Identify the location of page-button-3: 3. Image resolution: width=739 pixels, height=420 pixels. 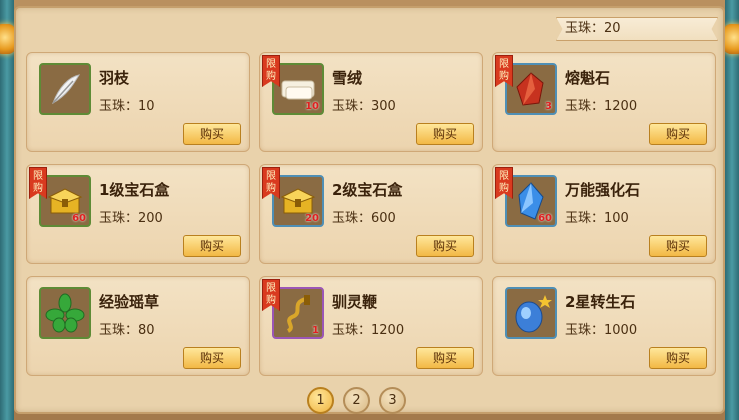
(392, 400).